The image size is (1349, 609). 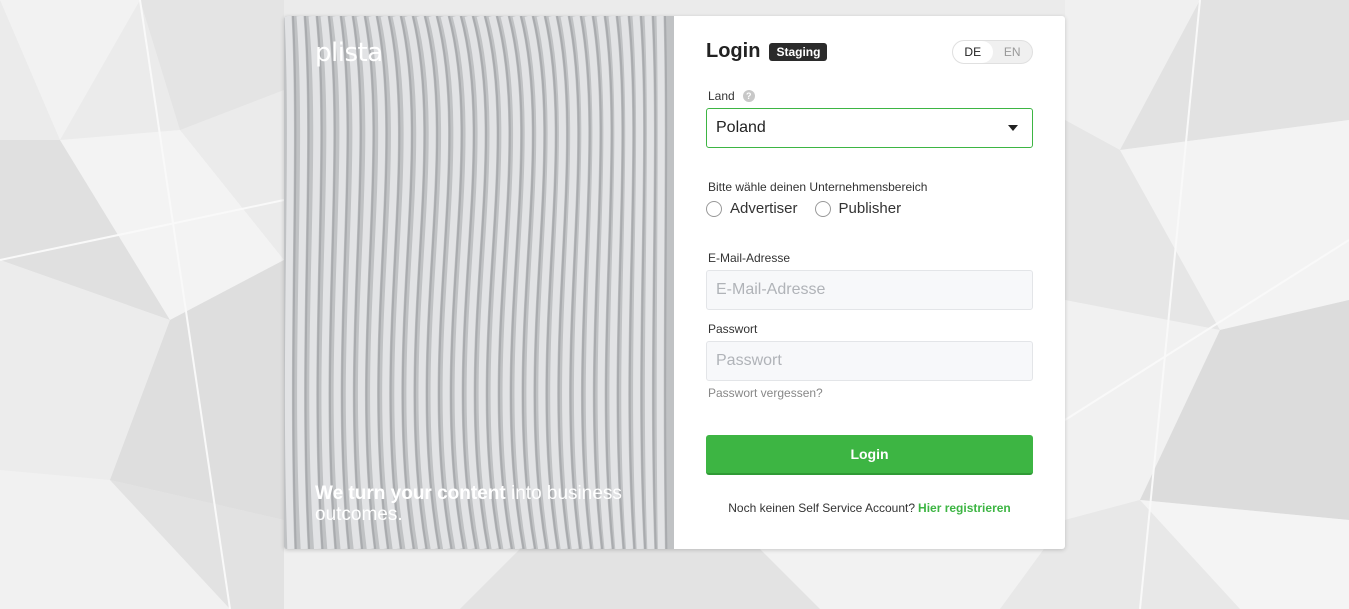 I want to click on forgot-password-link: Passwort vergessen?, so click(x=765, y=393).